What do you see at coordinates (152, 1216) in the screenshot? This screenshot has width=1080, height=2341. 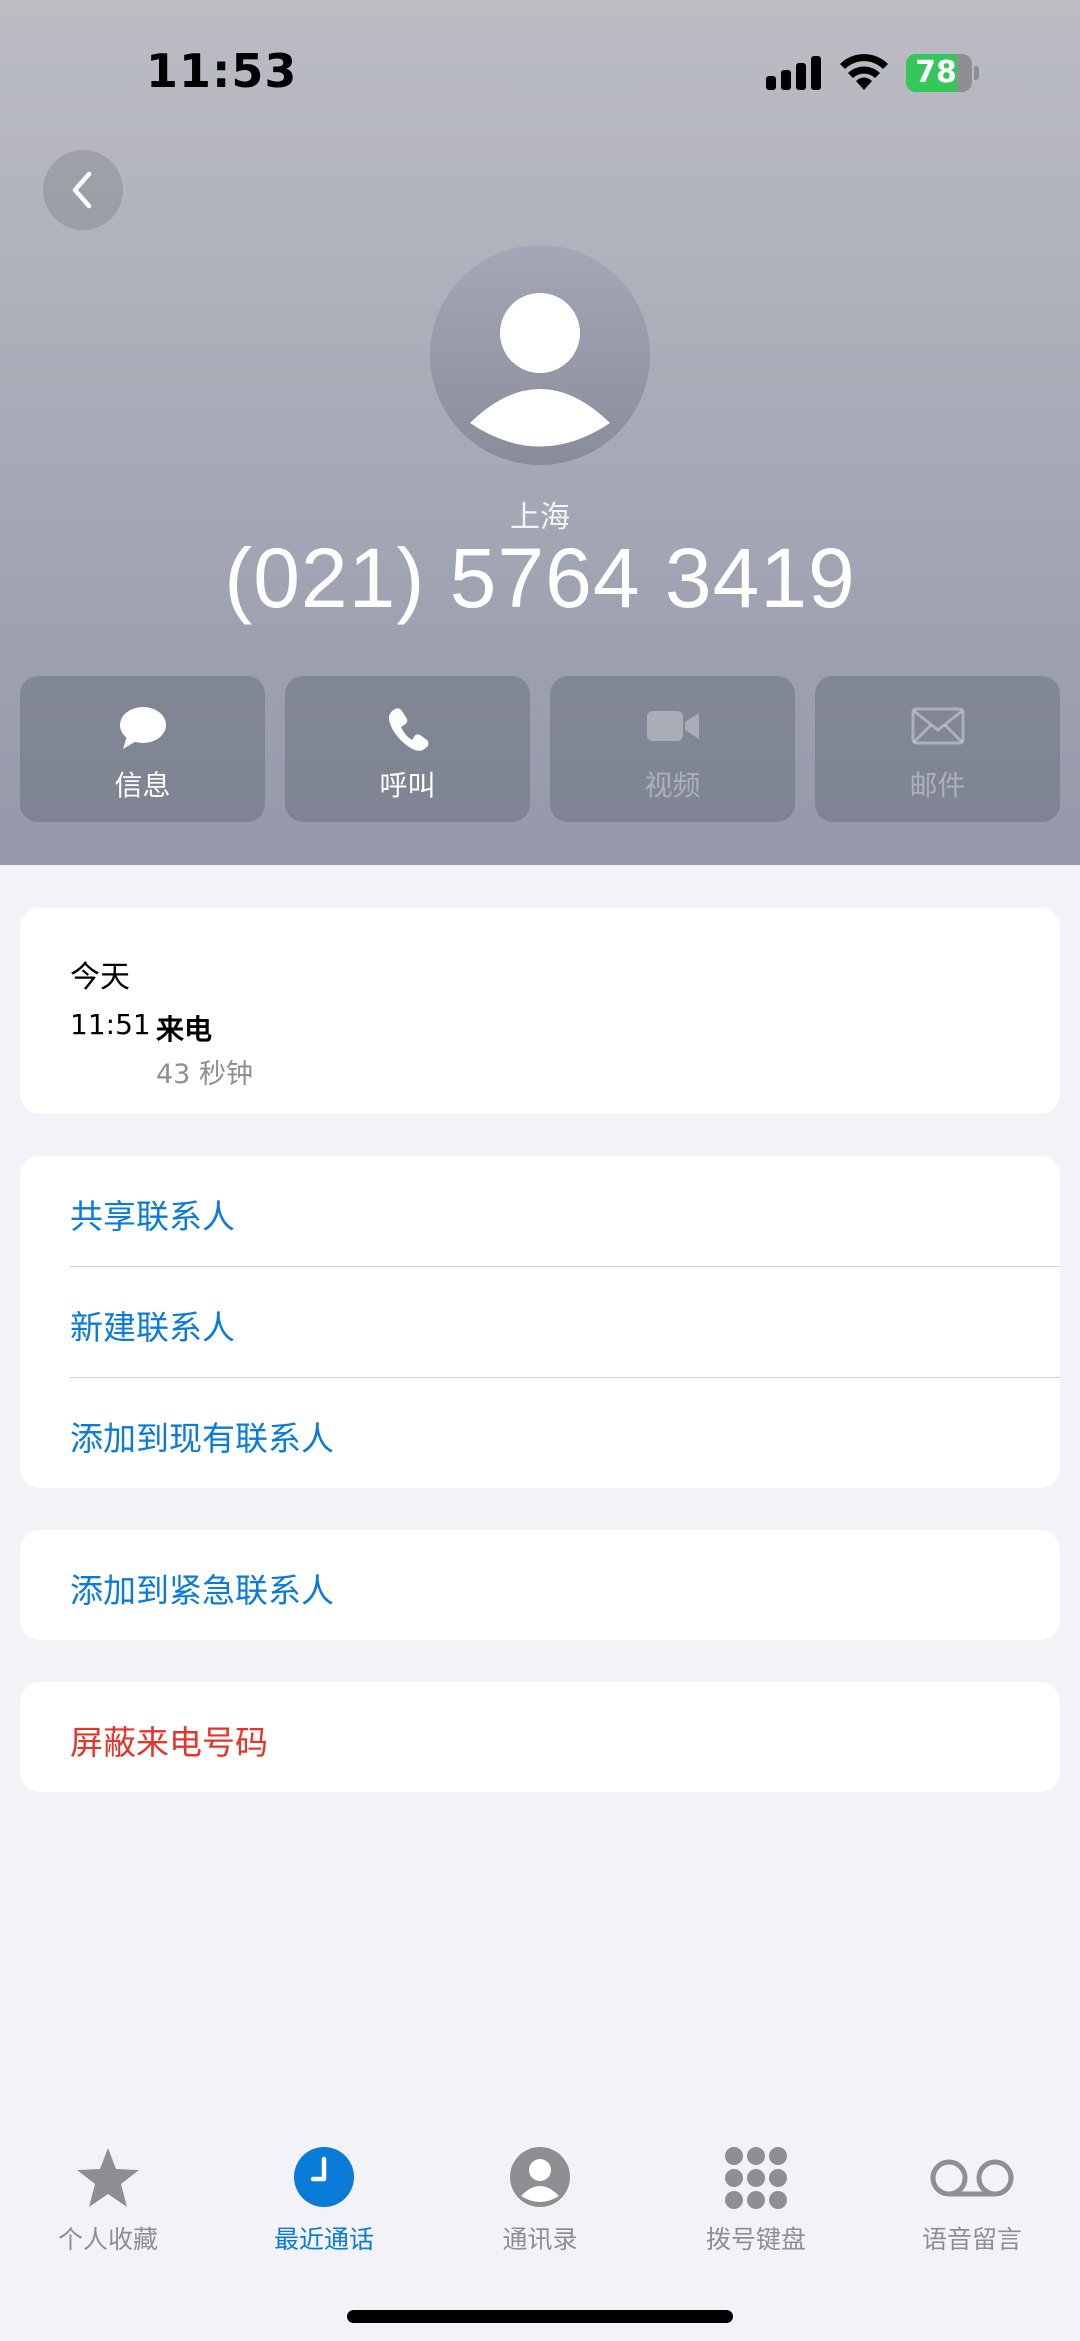 I see `share-contact-label: 共享联系人` at bounding box center [152, 1216].